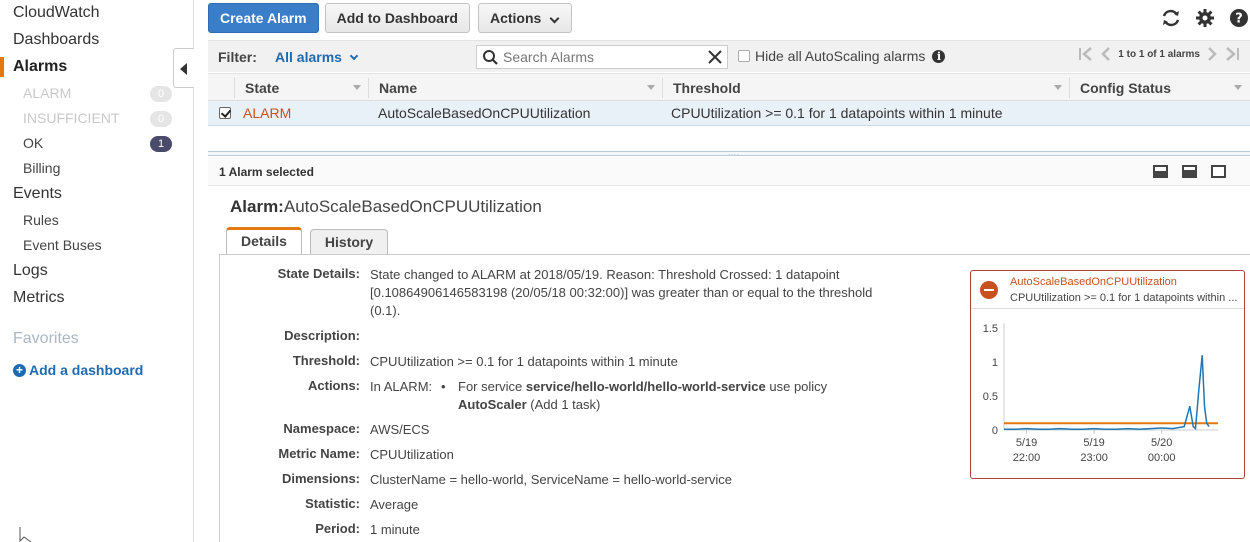 This screenshot has width=1250, height=542. What do you see at coordinates (645, 386) in the screenshot?
I see `actions-service: service/hello-world/hello-world-service` at bounding box center [645, 386].